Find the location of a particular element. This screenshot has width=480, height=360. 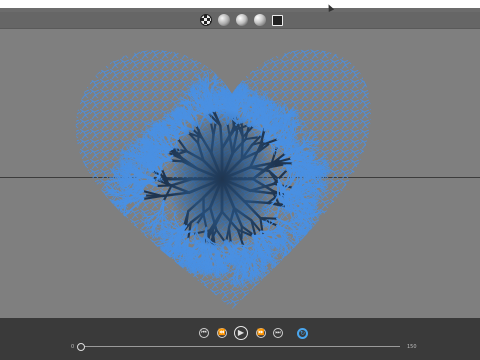

fit-frame-icon is located at coordinates (277, 20).